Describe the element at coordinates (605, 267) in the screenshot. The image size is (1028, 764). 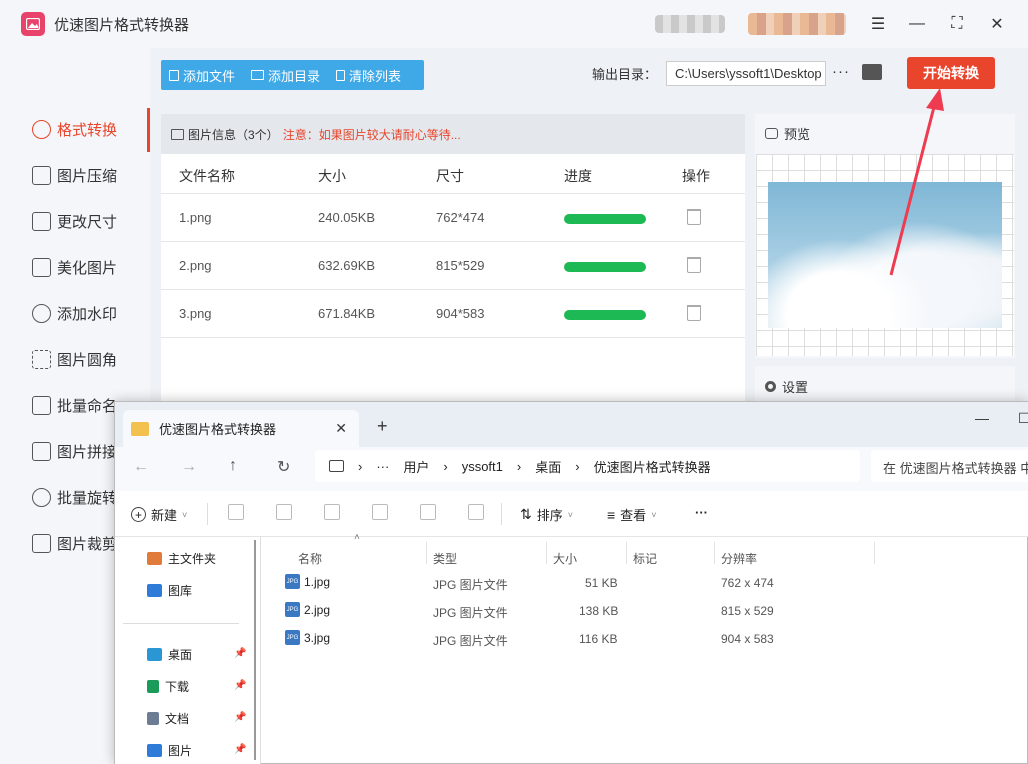
I see `progress-bar` at that location.